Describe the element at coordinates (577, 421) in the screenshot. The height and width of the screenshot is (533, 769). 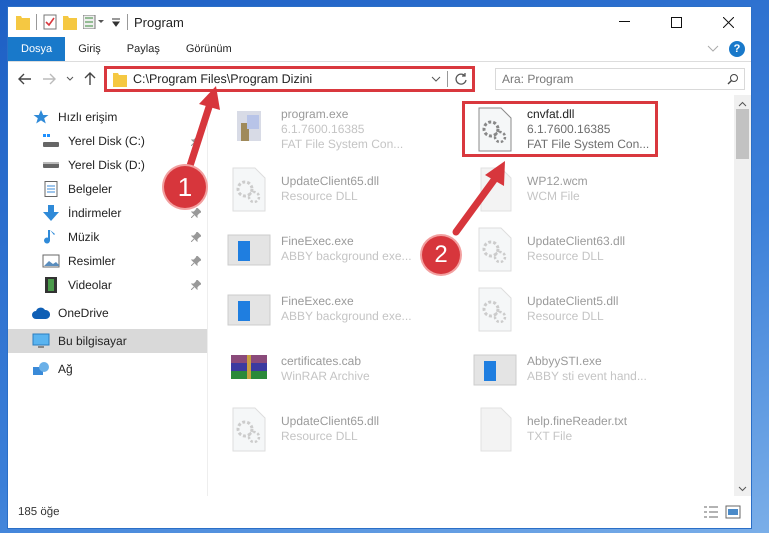
I see `file-name: help.fineReader.txt` at that location.